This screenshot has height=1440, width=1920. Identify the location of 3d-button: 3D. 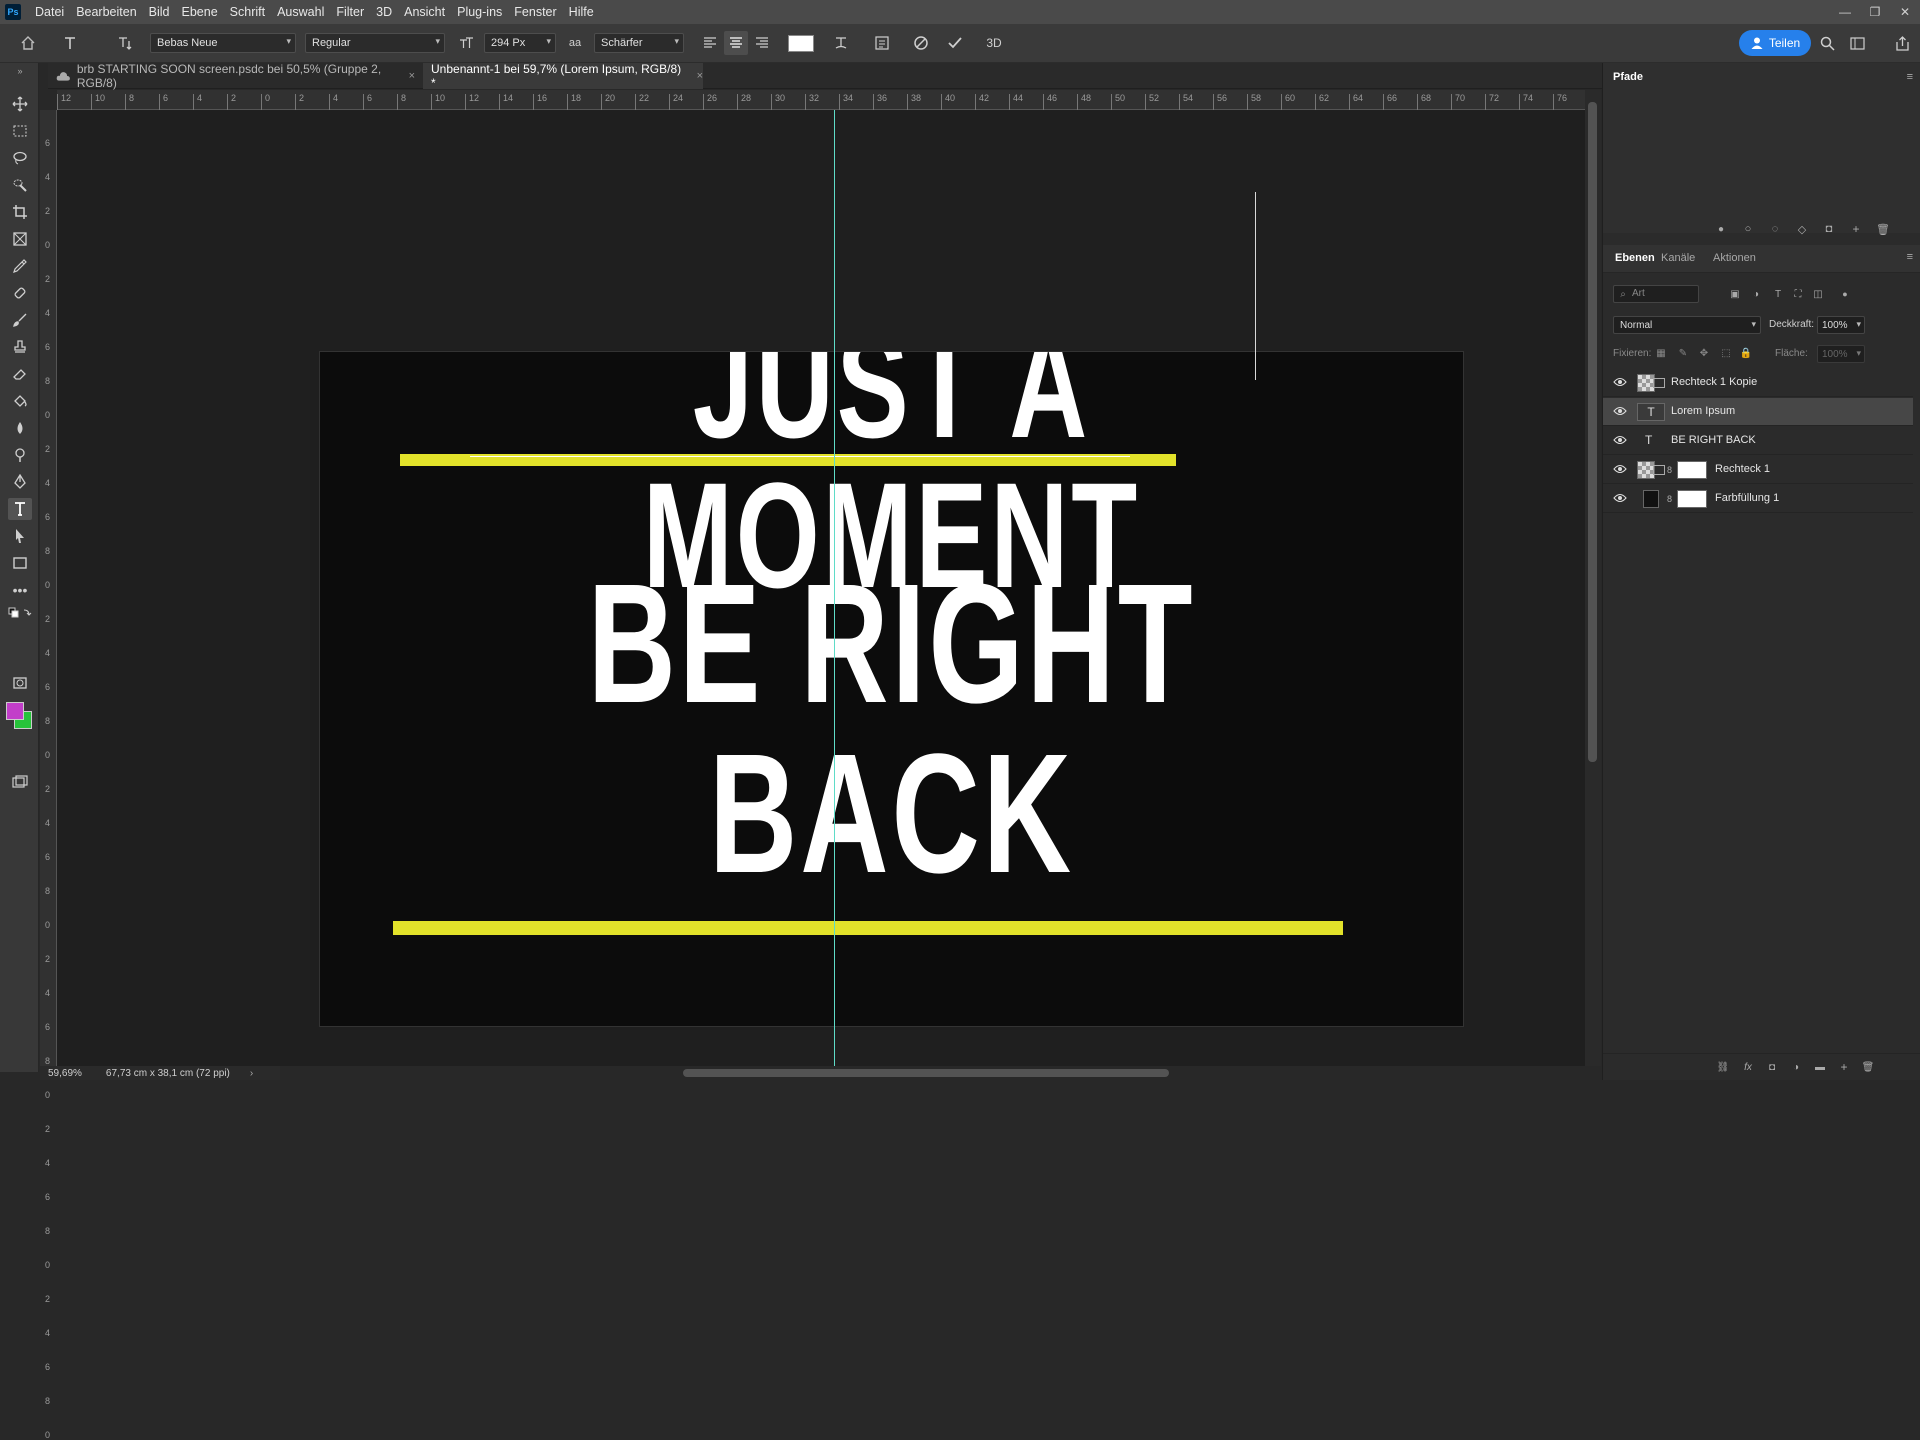
(994, 43).